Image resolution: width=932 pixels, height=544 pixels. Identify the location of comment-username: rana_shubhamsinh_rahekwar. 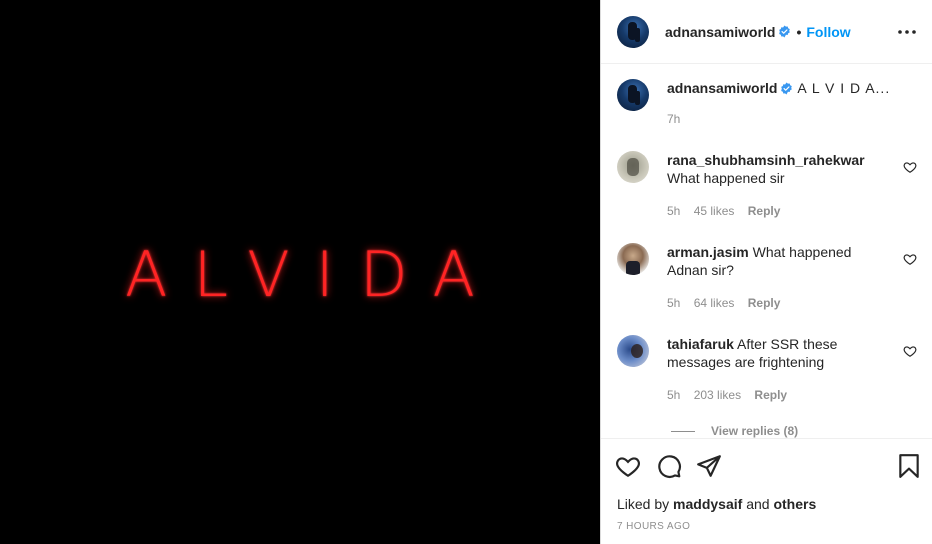
(766, 160).